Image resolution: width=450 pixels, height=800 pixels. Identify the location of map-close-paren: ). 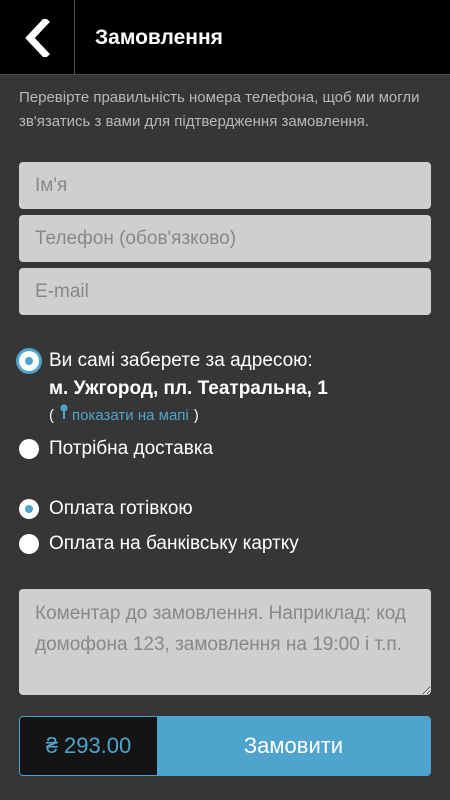
(196, 415).